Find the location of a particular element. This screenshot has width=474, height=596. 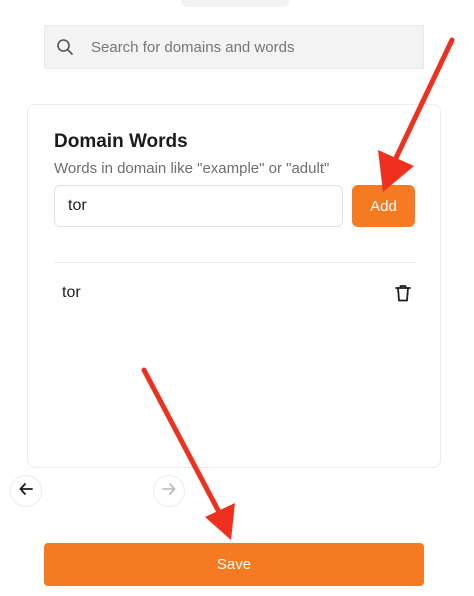

list-item: tor is located at coordinates (234, 293).